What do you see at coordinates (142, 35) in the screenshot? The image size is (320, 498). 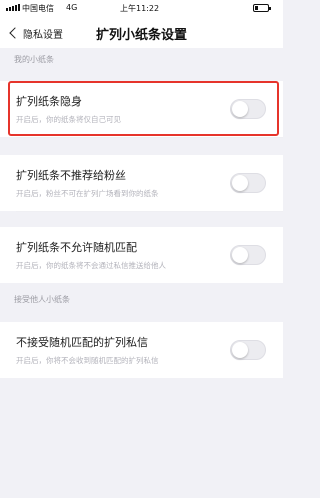 I see `page-title: 扩列小纸条设置` at bounding box center [142, 35].